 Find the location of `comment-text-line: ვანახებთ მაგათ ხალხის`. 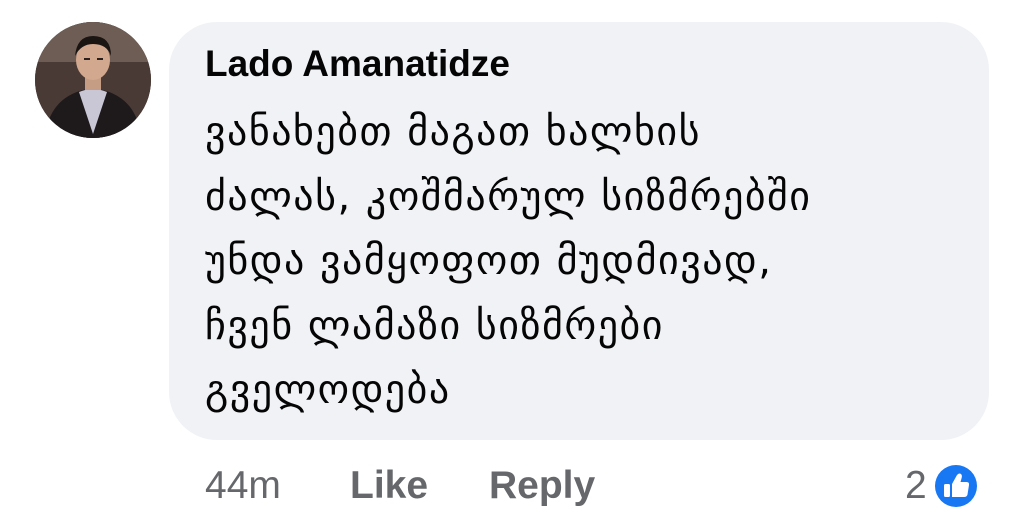

comment-text-line: ვანახებთ მაგათ ხალხის is located at coordinates (453, 132).